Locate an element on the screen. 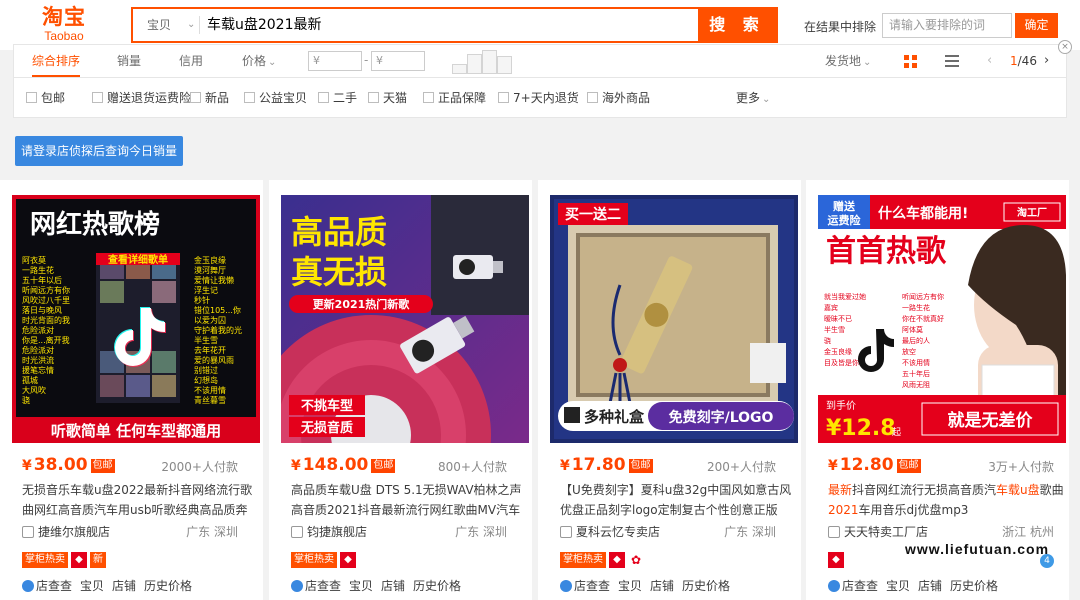 Image resolution: width=1080 pixels, height=600 pixels. filter-more: 更多 ⌄ is located at coordinates (753, 99).